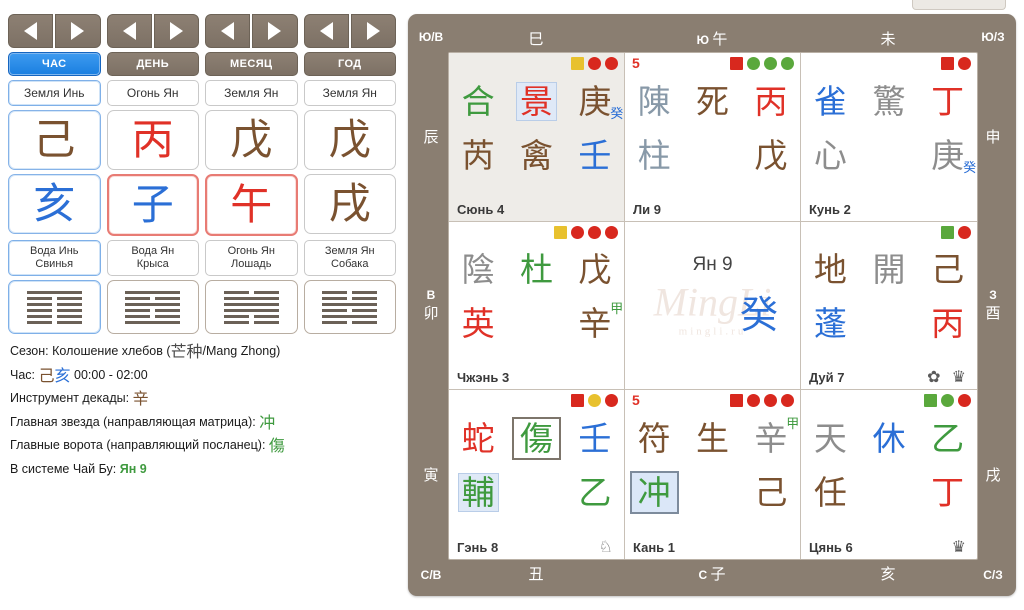  I want to click on palace-label: Чжэнь 3, so click(483, 378).